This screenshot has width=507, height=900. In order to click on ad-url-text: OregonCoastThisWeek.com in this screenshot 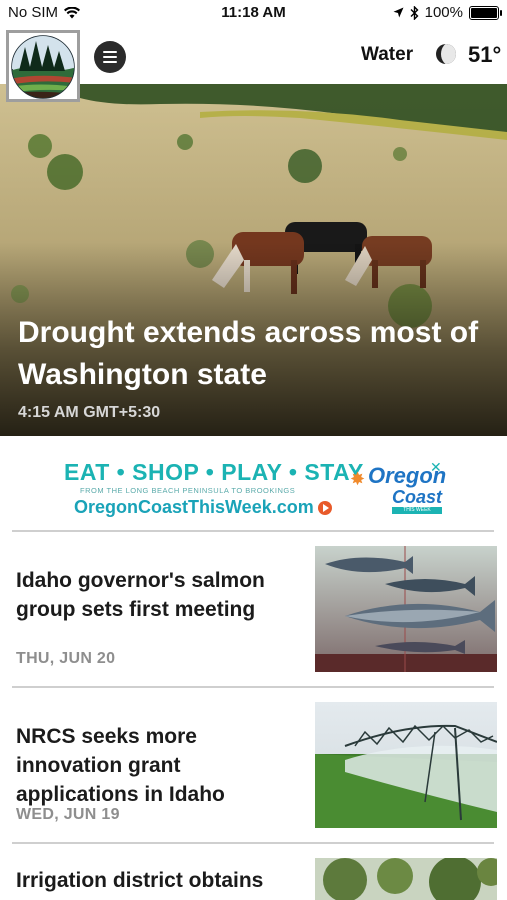, I will do `click(194, 507)`.